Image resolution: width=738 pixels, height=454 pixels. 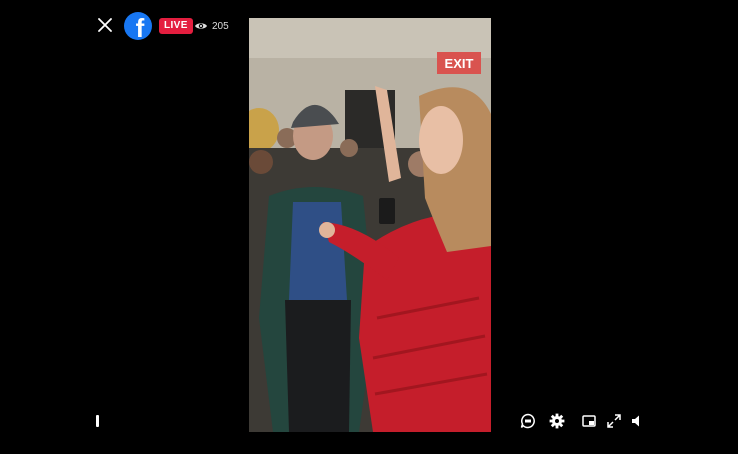 I want to click on facebook-logo-icon: f, so click(x=138, y=26).